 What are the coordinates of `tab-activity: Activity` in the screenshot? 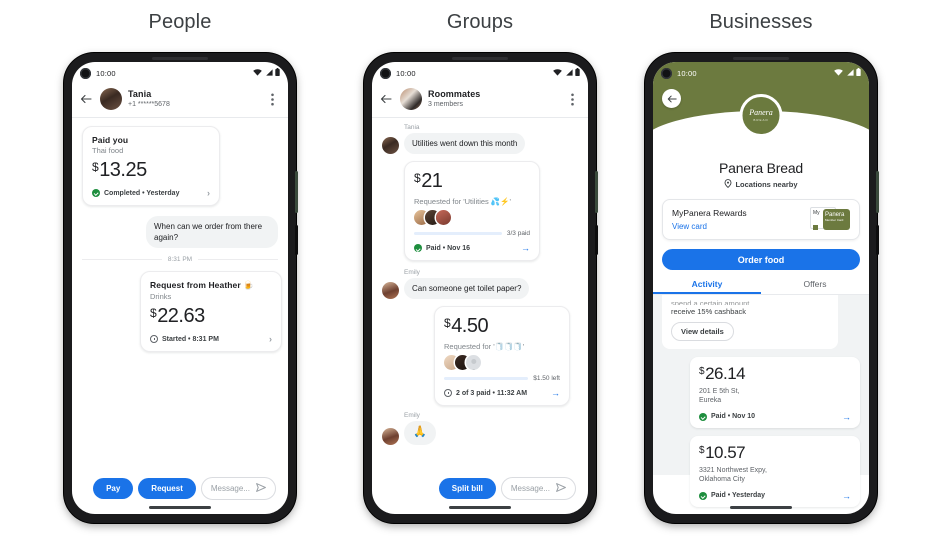 It's located at (707, 286).